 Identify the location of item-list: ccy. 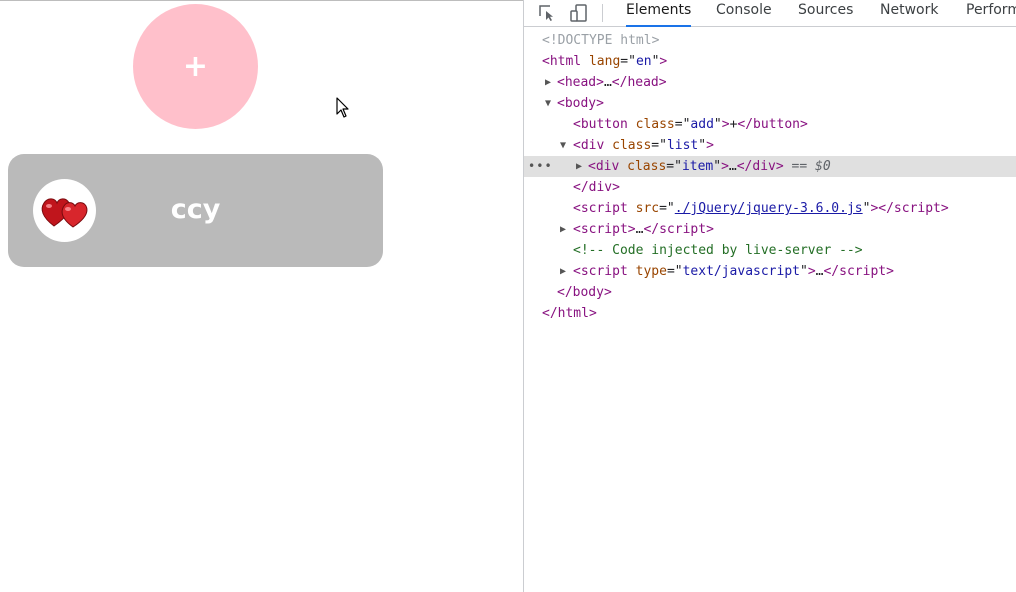
(195, 210).